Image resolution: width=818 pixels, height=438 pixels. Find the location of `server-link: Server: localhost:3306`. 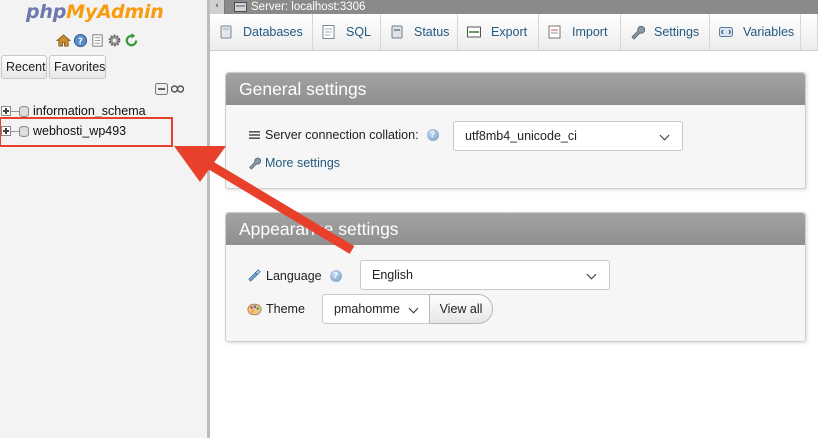

server-link: Server: localhost:3306 is located at coordinates (308, 7).